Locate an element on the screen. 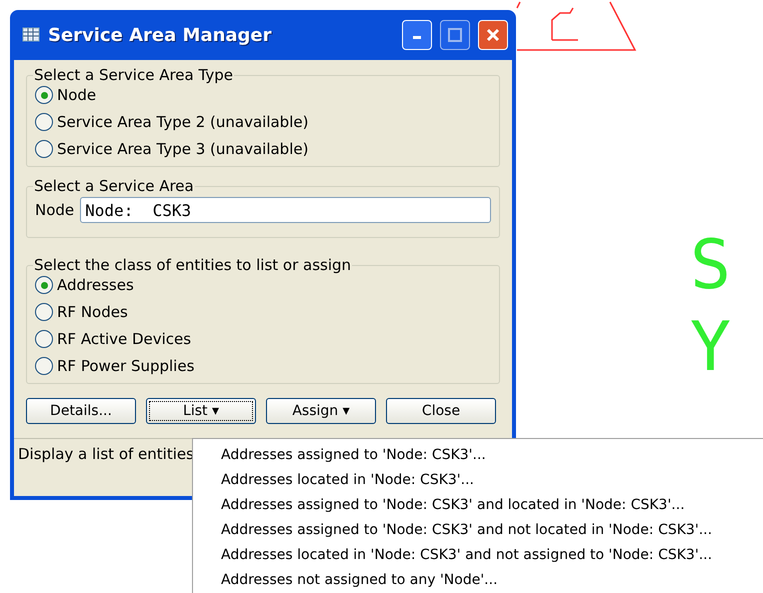 Image resolution: width=763 pixels, height=593 pixels. maximize-icon is located at coordinates (455, 35).